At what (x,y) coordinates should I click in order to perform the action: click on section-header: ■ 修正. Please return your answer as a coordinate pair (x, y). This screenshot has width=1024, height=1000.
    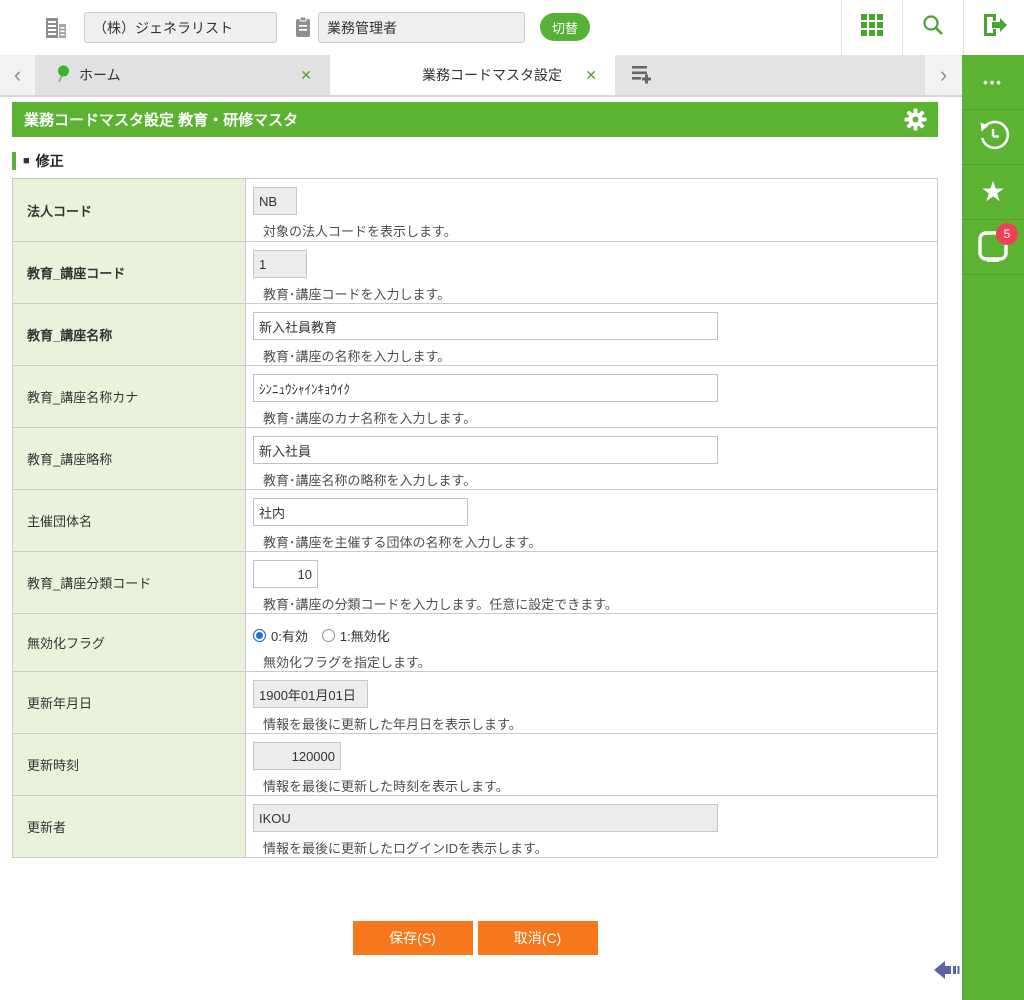
    Looking at the image, I should click on (487, 161).